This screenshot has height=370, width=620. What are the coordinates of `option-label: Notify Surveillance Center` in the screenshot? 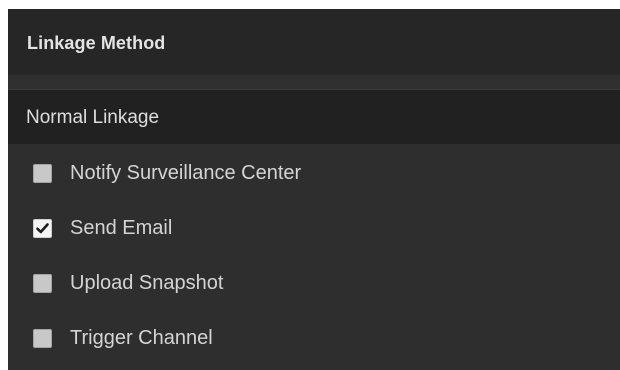 It's located at (186, 173).